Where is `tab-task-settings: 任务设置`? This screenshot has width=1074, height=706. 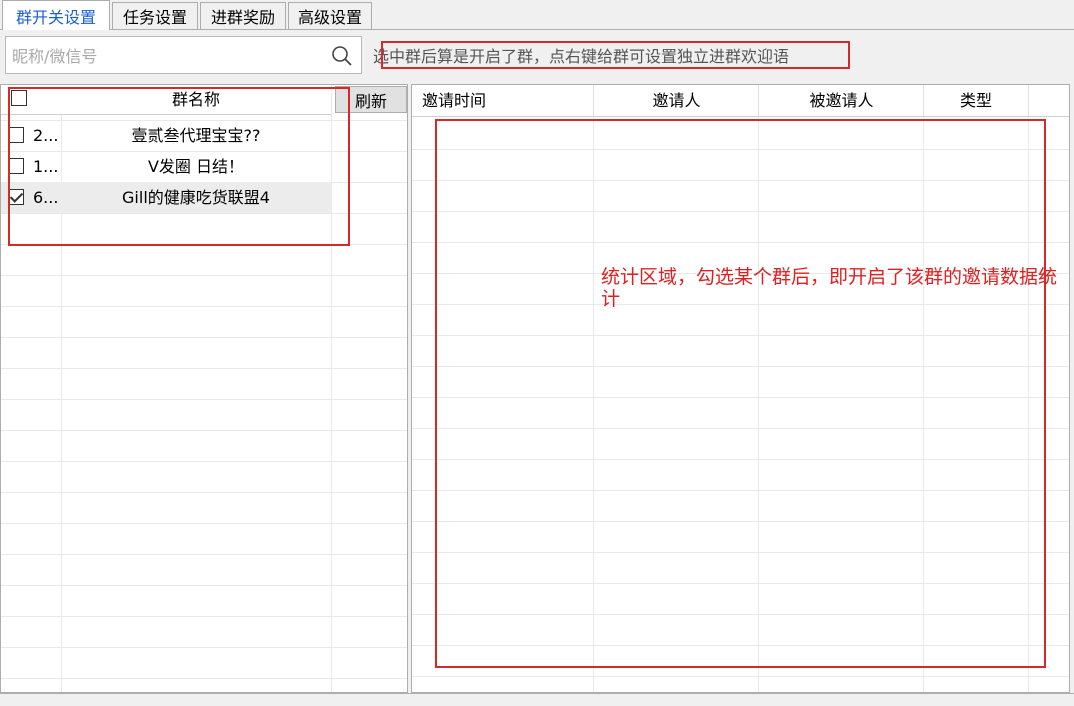
tab-task-settings: 任务设置 is located at coordinates (155, 15).